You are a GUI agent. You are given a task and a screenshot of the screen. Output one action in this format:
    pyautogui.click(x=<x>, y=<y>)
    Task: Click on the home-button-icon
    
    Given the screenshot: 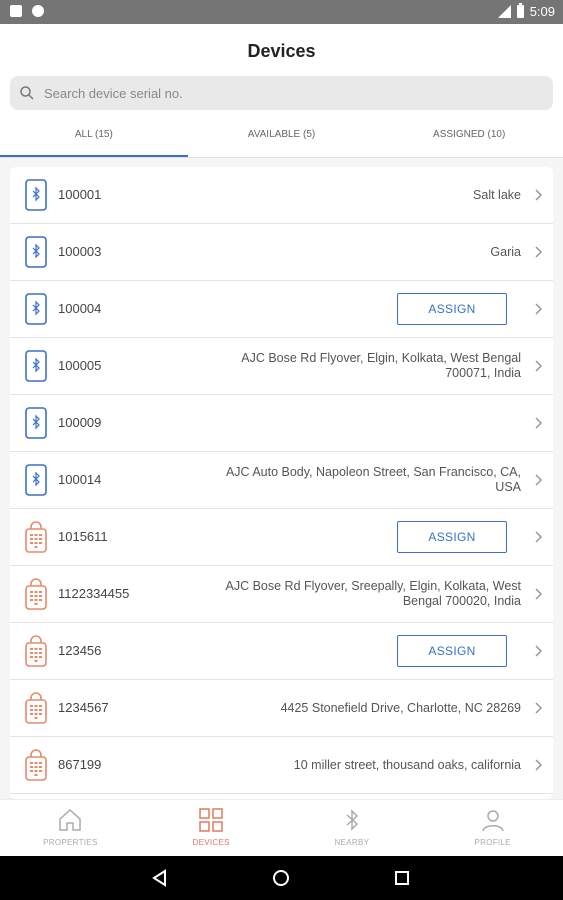 What is the action you would take?
    pyautogui.click(x=281, y=878)
    